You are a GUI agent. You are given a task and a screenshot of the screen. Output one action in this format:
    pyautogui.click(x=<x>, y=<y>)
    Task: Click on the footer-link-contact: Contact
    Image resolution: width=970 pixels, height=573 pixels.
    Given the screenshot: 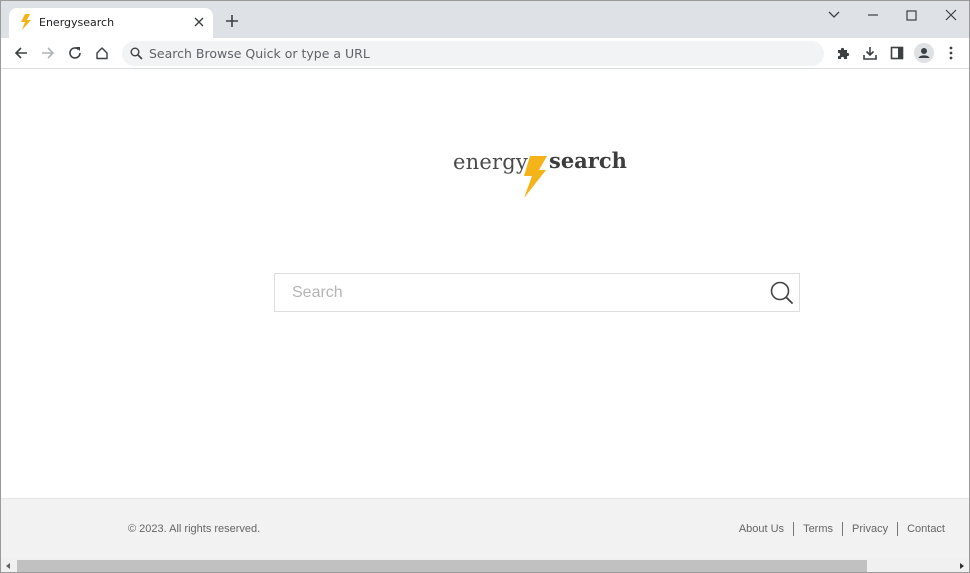 What is the action you would take?
    pyautogui.click(x=926, y=529)
    